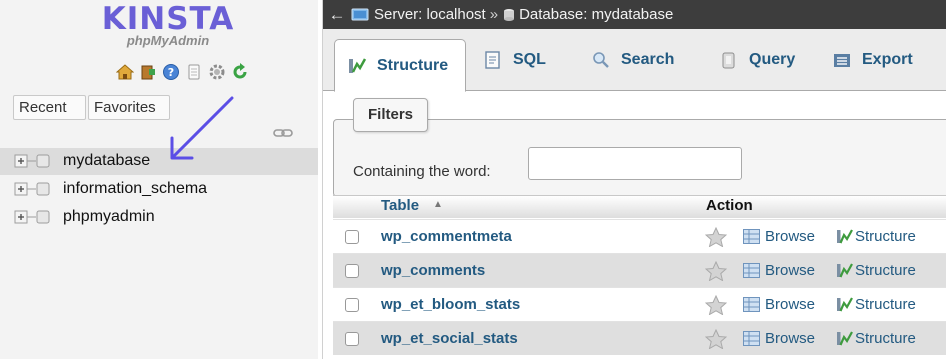 This screenshot has height=359, width=946. Describe the element at coordinates (647, 60) in the screenshot. I see `tab-search-label: Search` at that location.